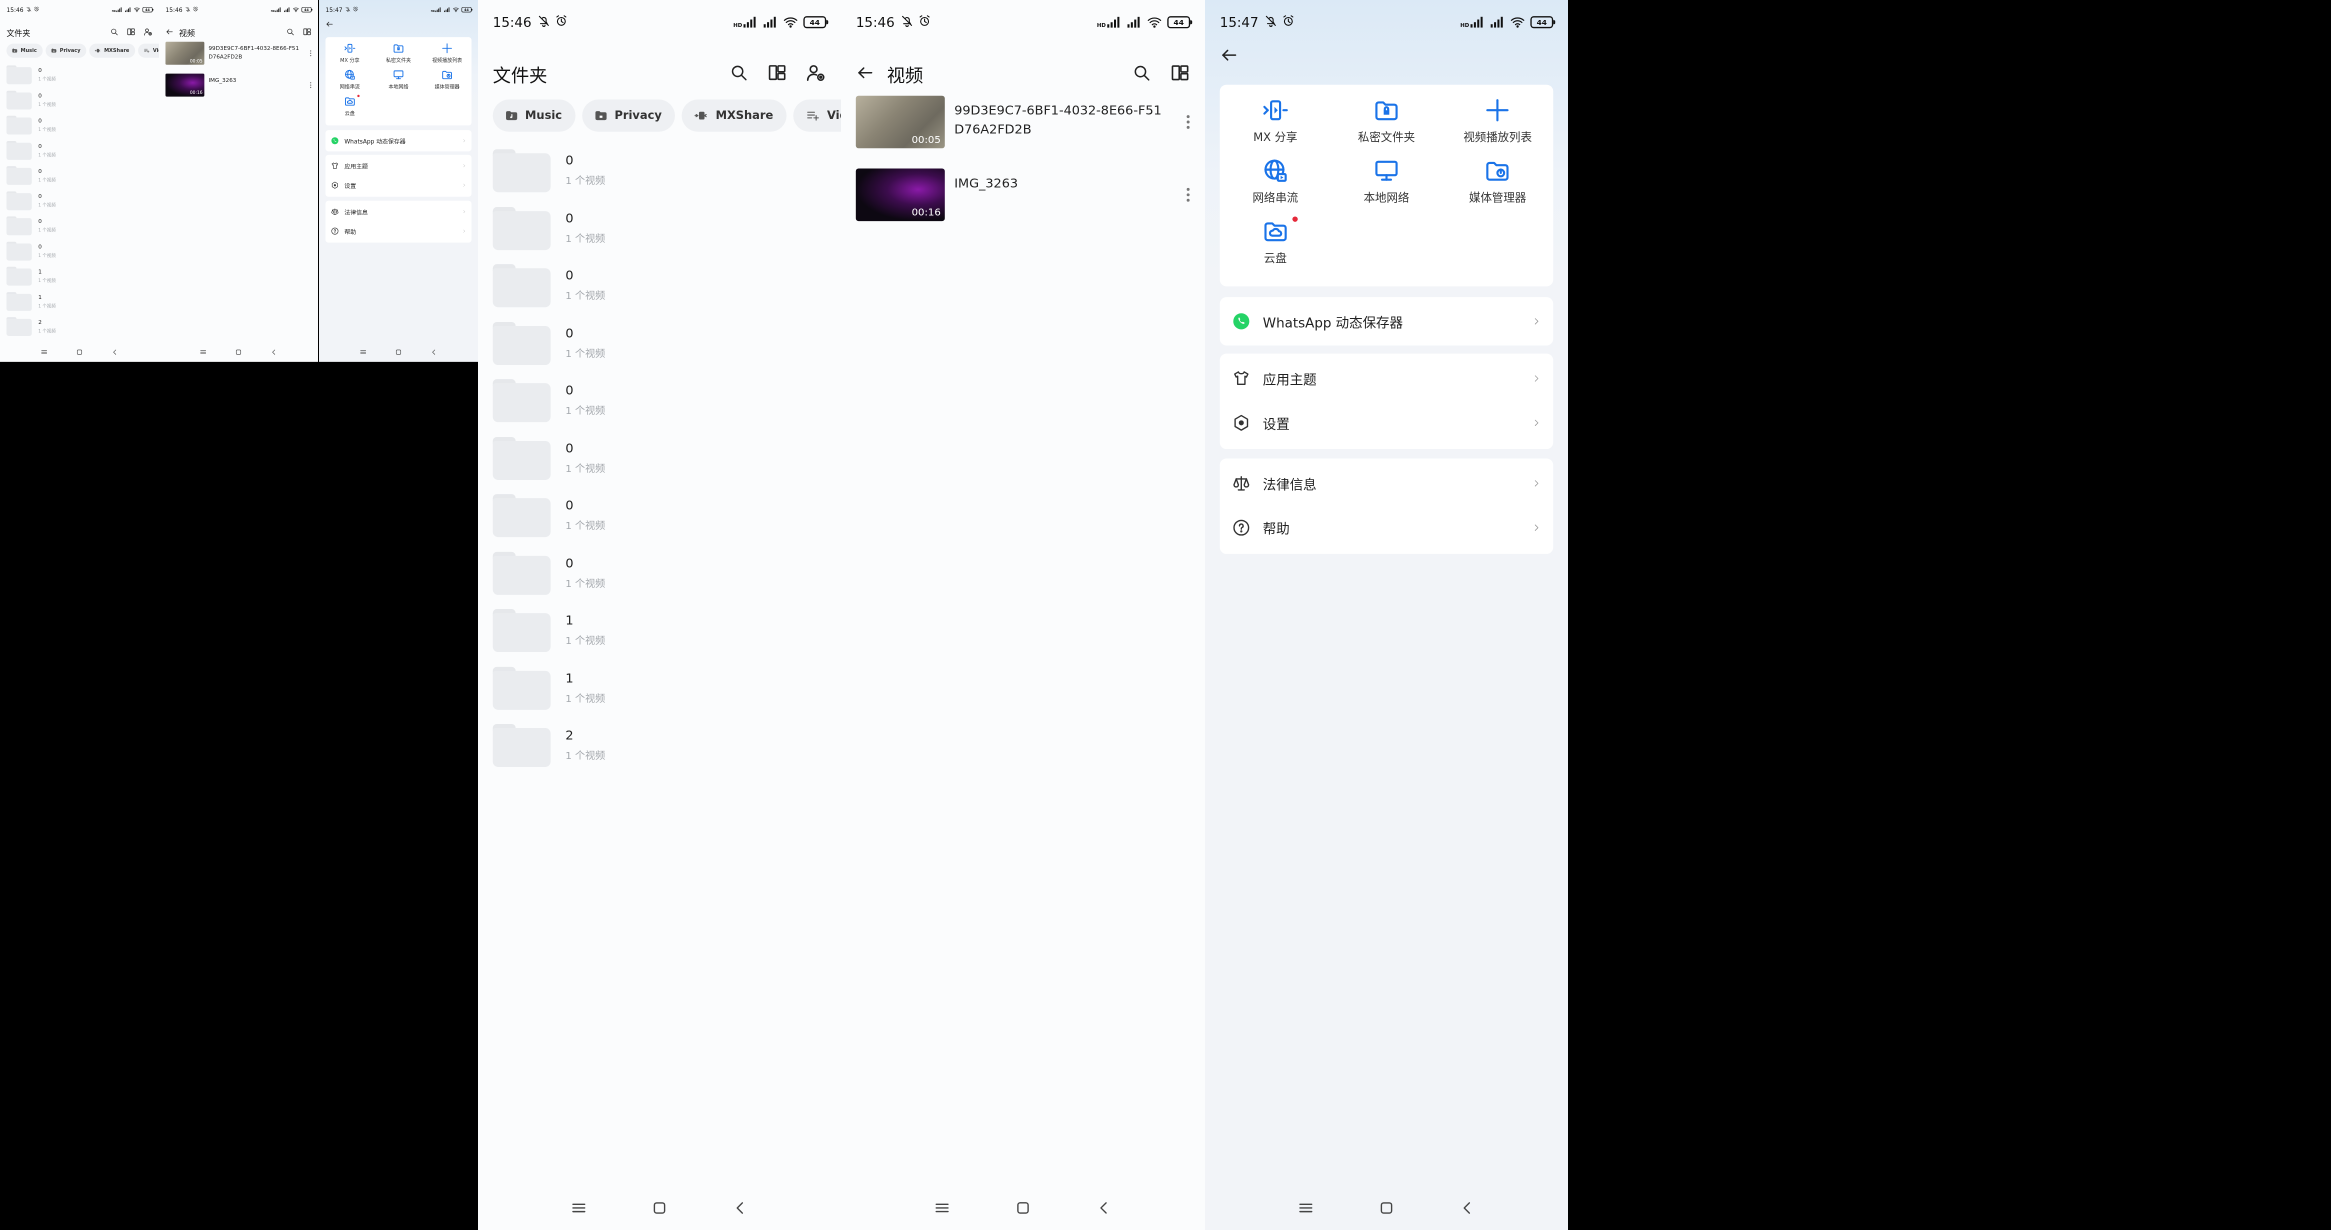  I want to click on alarm-icon, so click(36, 9).